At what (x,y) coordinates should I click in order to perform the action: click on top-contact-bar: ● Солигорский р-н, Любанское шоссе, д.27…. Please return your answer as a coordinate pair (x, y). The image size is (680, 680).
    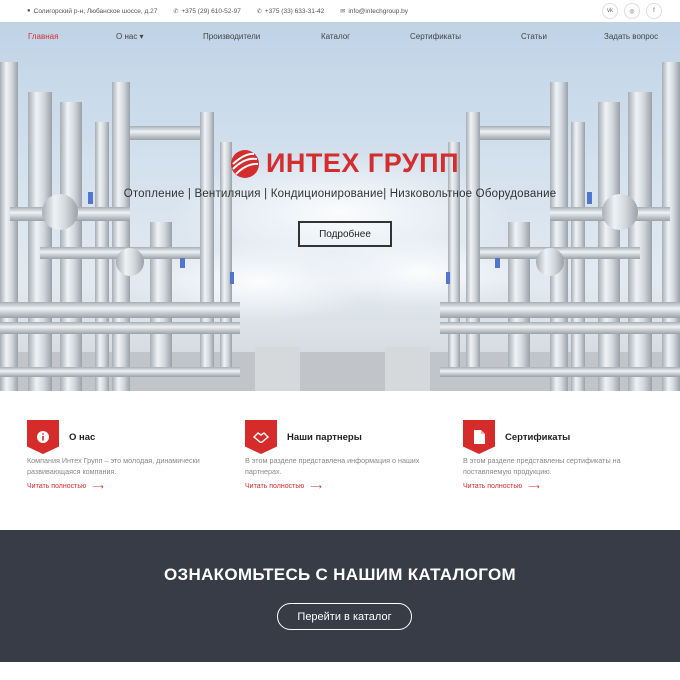
    Looking at the image, I should click on (340, 11).